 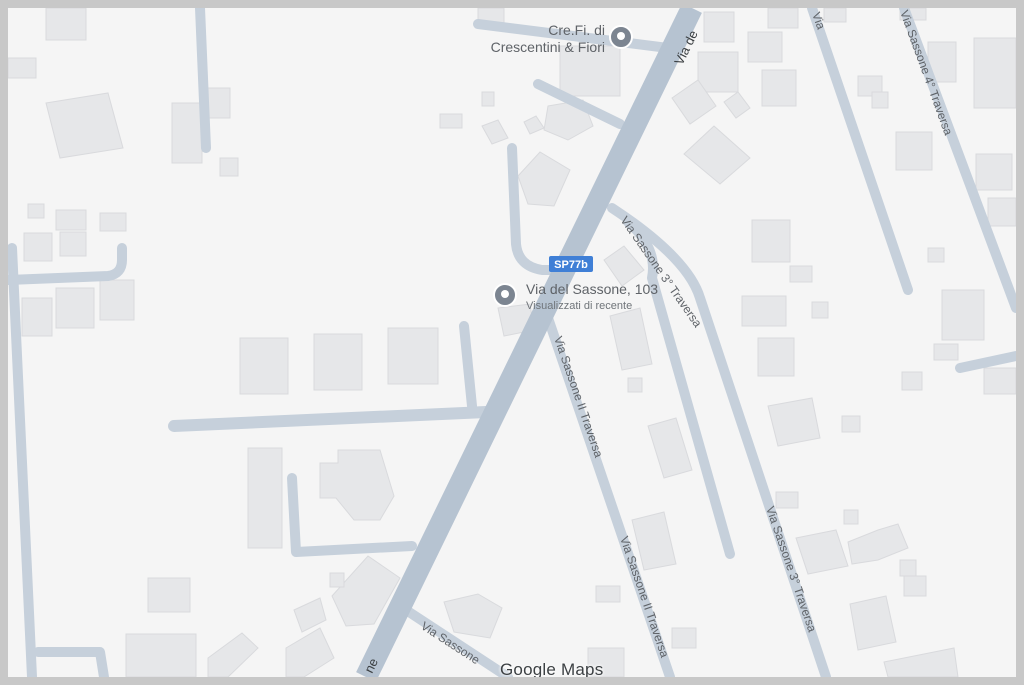 What do you see at coordinates (71, 662) in the screenshot?
I see `road-bottom-left-corner` at bounding box center [71, 662].